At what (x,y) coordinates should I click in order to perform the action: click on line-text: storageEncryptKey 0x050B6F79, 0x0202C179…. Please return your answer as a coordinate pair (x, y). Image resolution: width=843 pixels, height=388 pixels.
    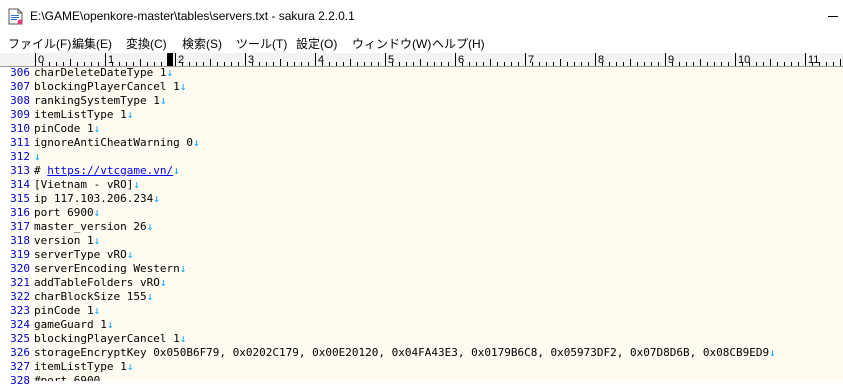
    Looking at the image, I should click on (402, 352).